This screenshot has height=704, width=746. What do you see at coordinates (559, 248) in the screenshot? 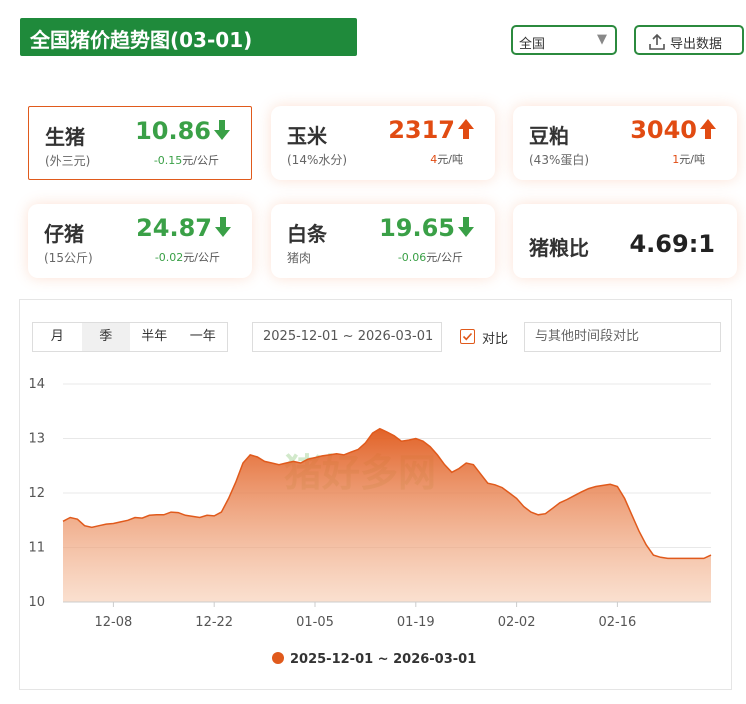
I see `card-name: 猪粮比` at bounding box center [559, 248].